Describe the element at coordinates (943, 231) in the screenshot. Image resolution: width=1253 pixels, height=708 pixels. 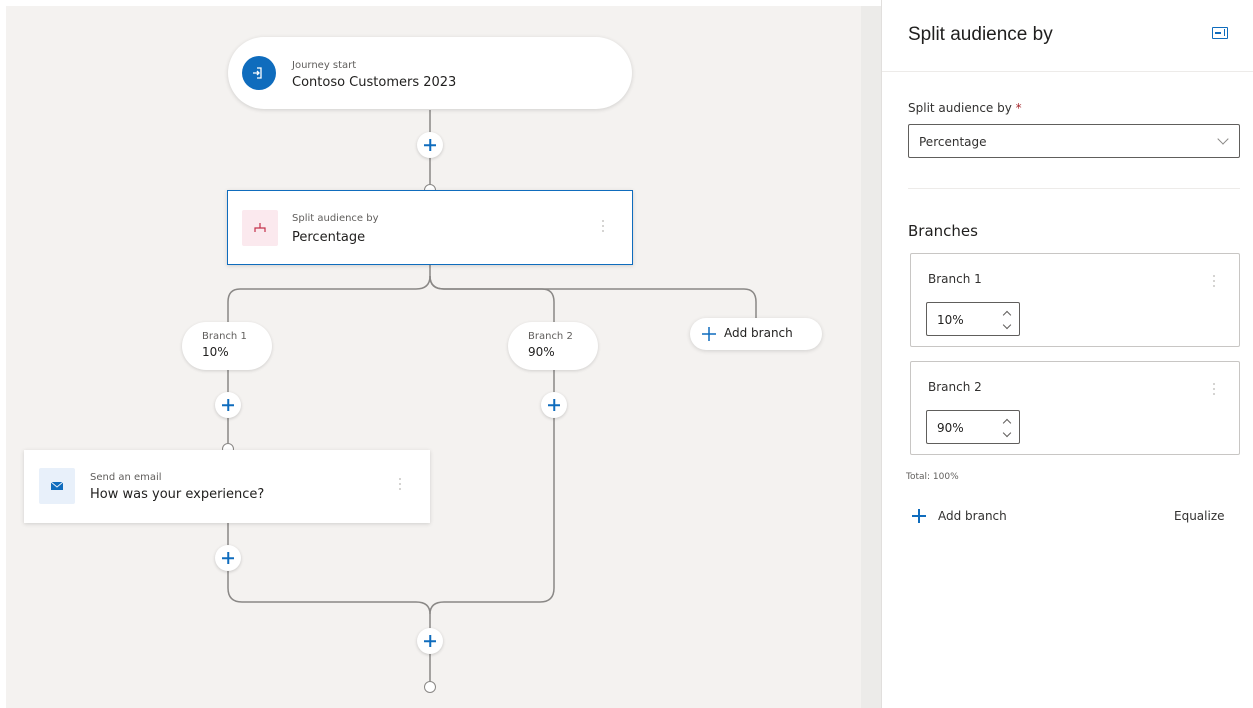
I see `branches-heading: Branches` at that location.